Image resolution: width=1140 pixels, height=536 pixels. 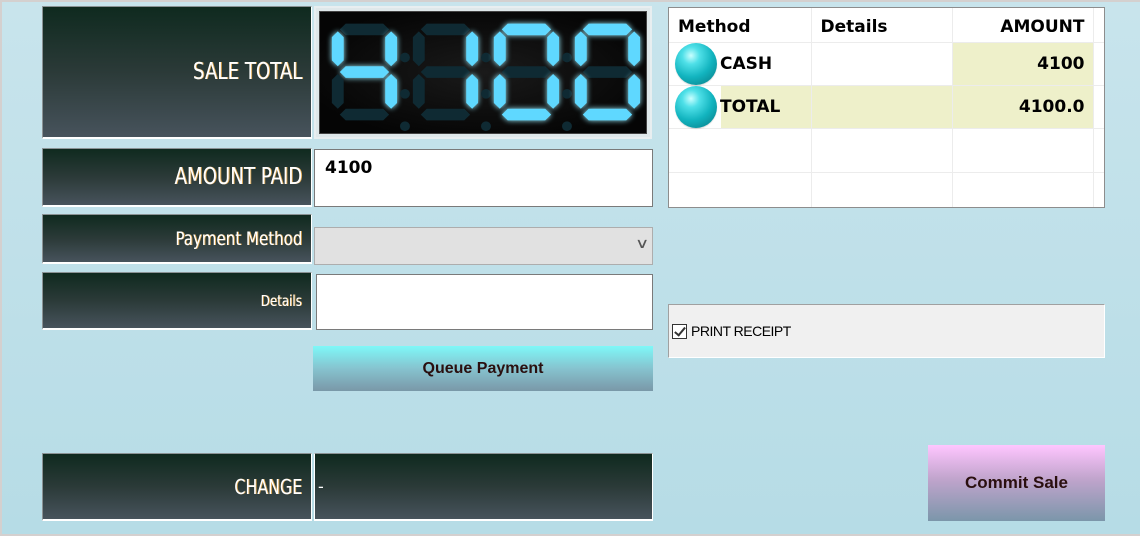 I want to click on column-header-amount: AMOUNT, so click(x=1023, y=25).